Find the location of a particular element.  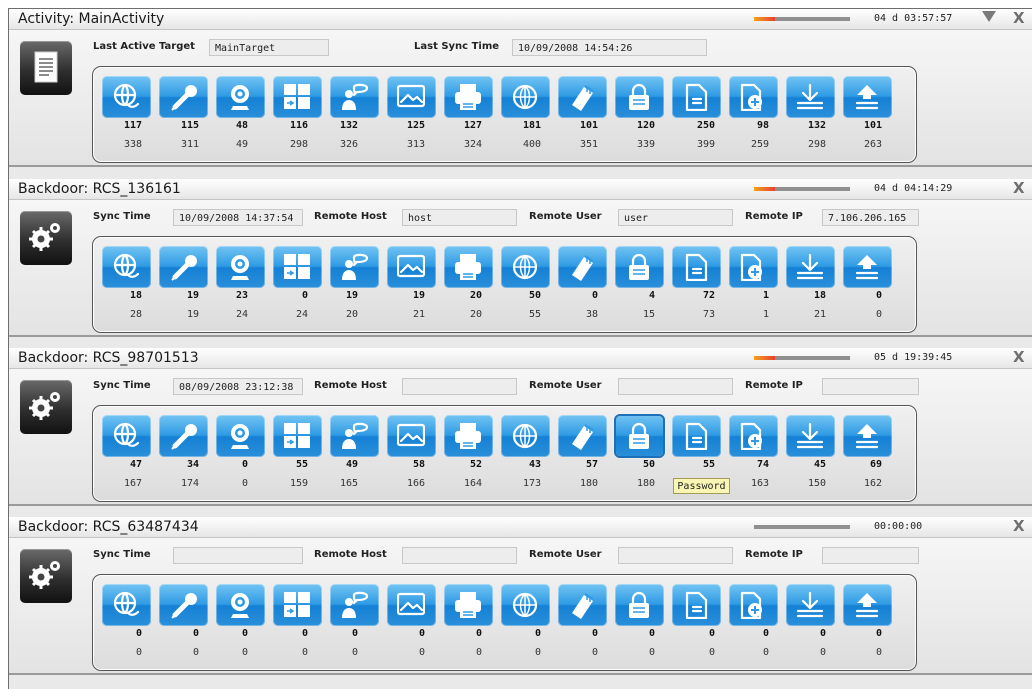

field-label: Last Active Target is located at coordinates (144, 46).